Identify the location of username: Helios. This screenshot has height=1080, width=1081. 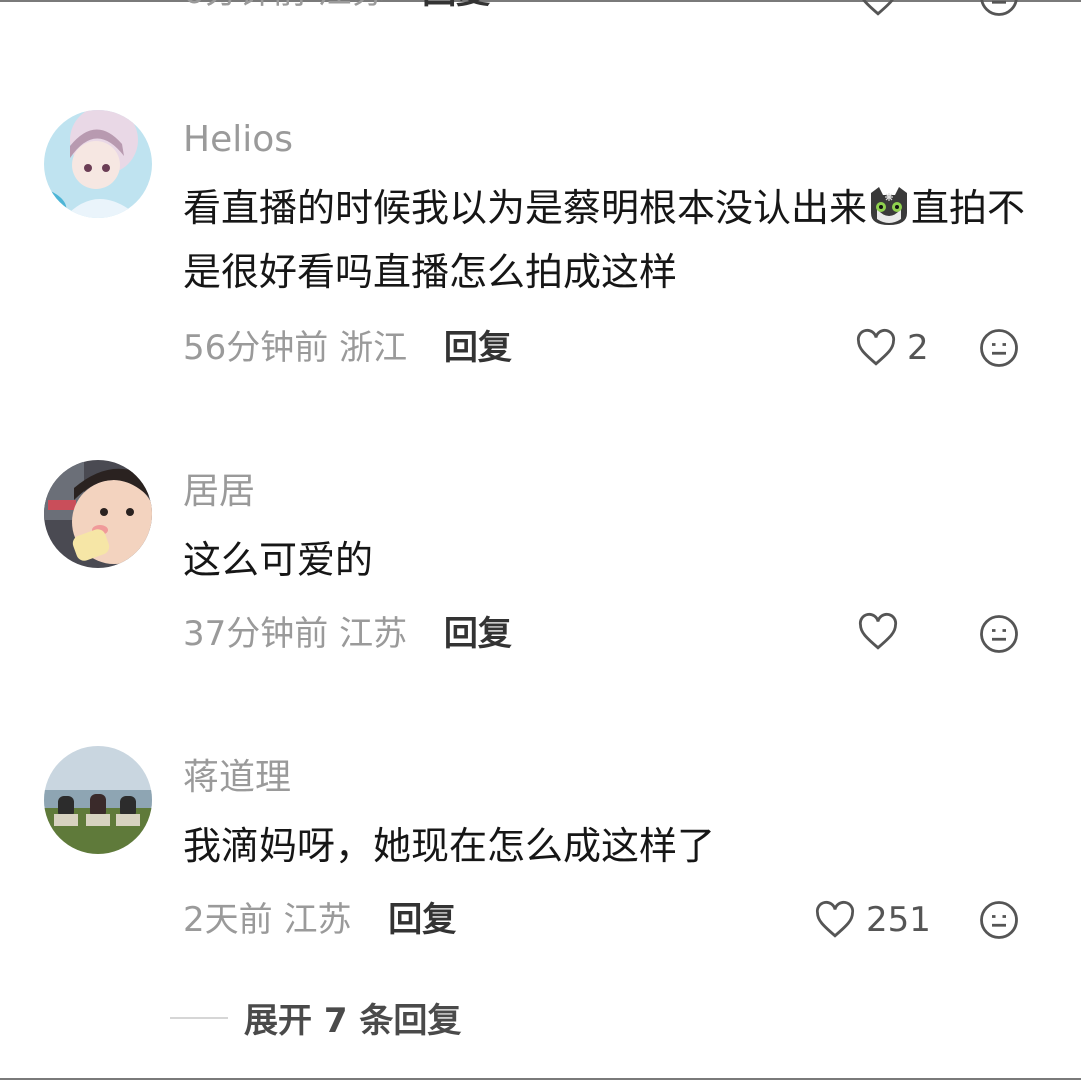
(238, 140).